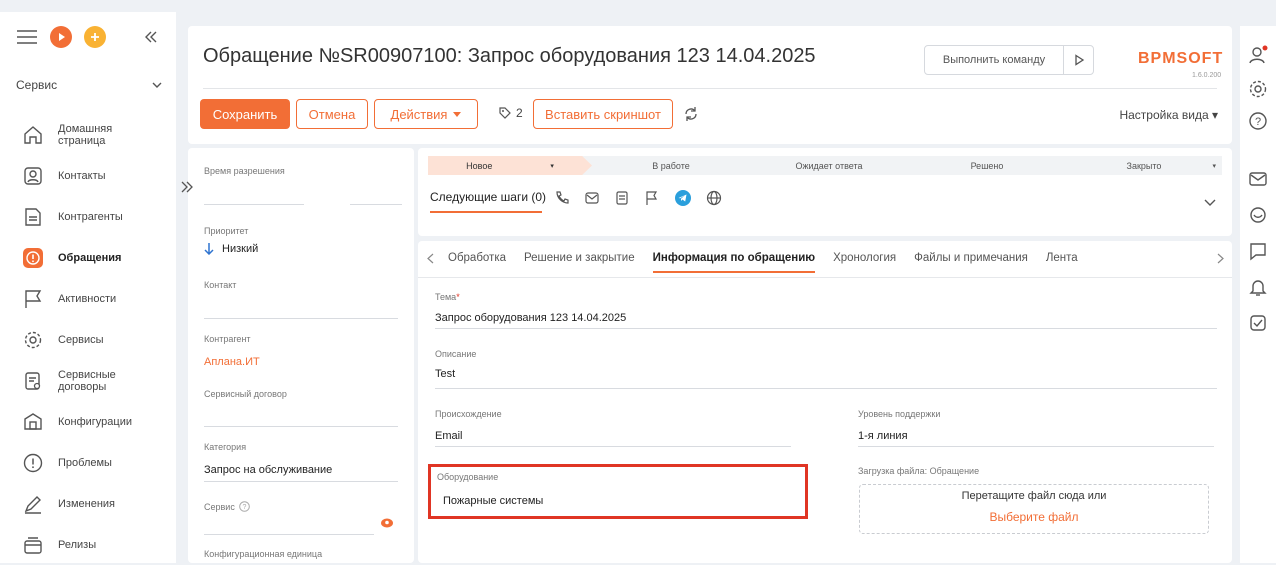 Image resolution: width=1276 pixels, height=565 pixels. I want to click on chevron-down-icon, so click(1210, 202).